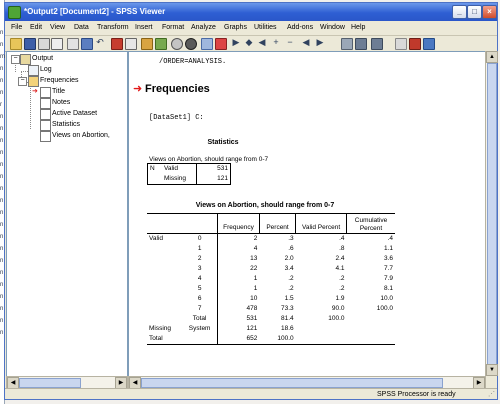 This screenshot has width=500, height=404. Describe the element at coordinates (57, 27) in the screenshot. I see `menu-view: View` at that location.